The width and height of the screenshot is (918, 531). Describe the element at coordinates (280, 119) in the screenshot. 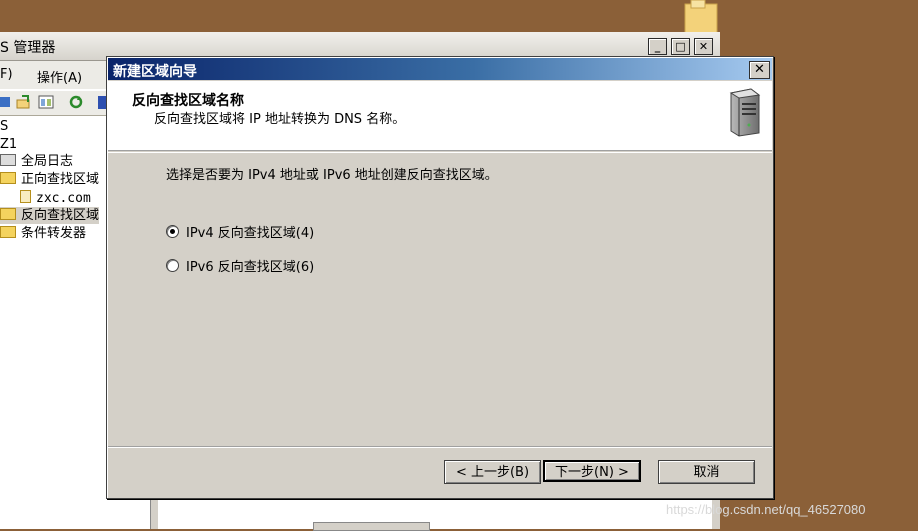

I see `wizard-page-subtitle: 反向查找区域将 IP 地址转换为 DNS 名称。` at that location.